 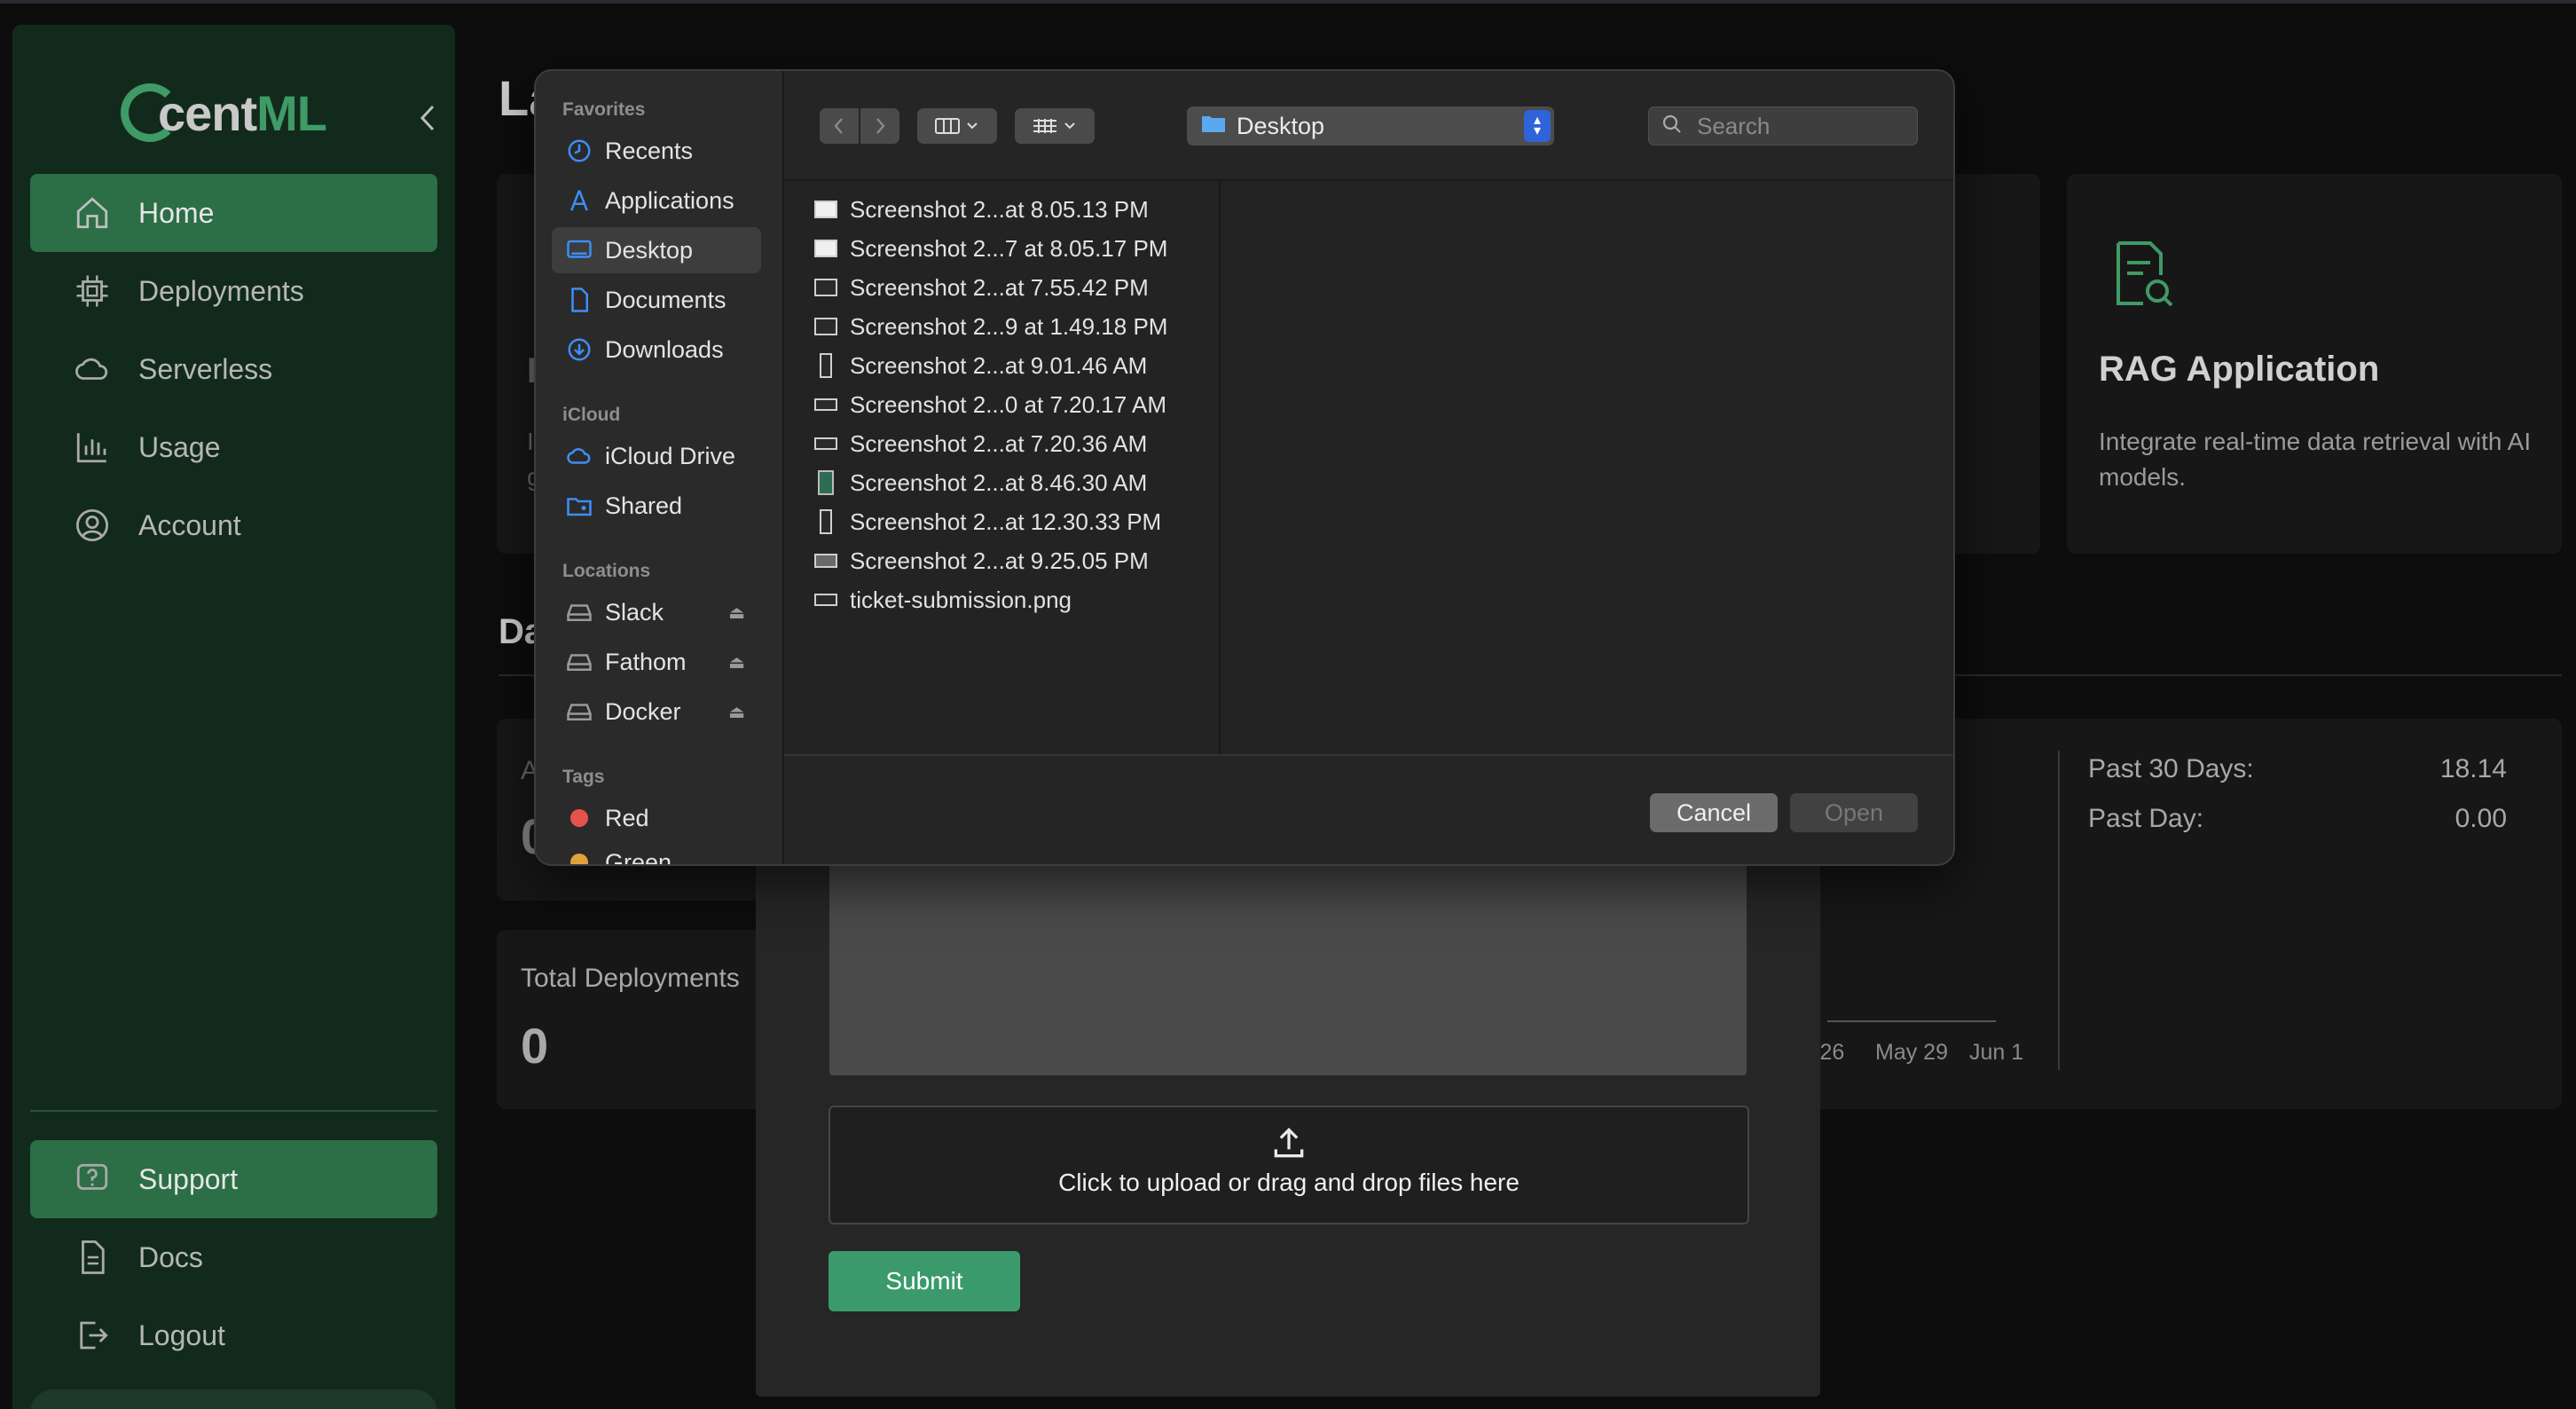 I want to click on file-item: Screenshot 2...0 at 7.20.17 AM, so click(x=990, y=404).